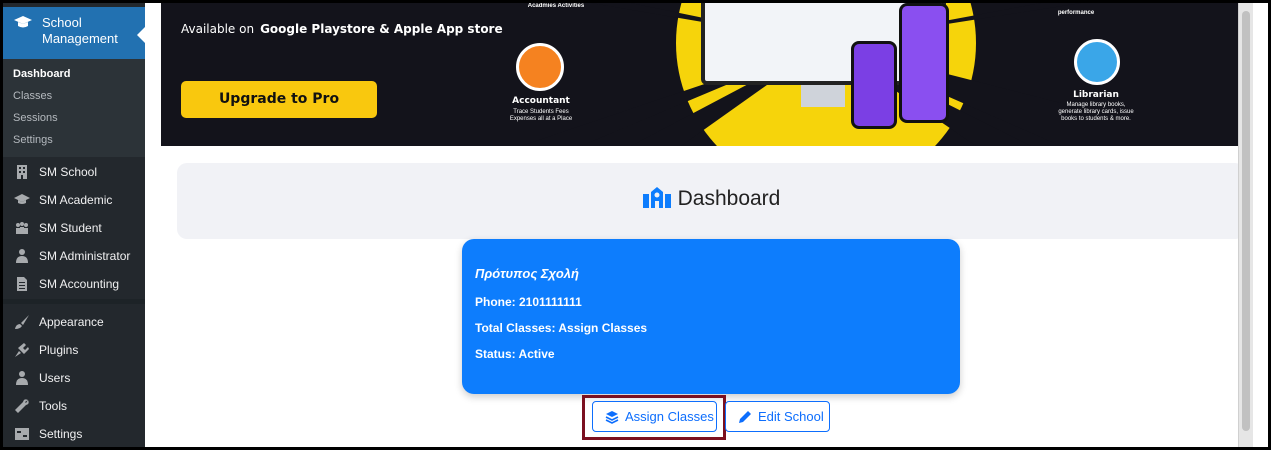 The image size is (1271, 450). Describe the element at coordinates (541, 101) in the screenshot. I see `accountant-title: Accountant` at that location.